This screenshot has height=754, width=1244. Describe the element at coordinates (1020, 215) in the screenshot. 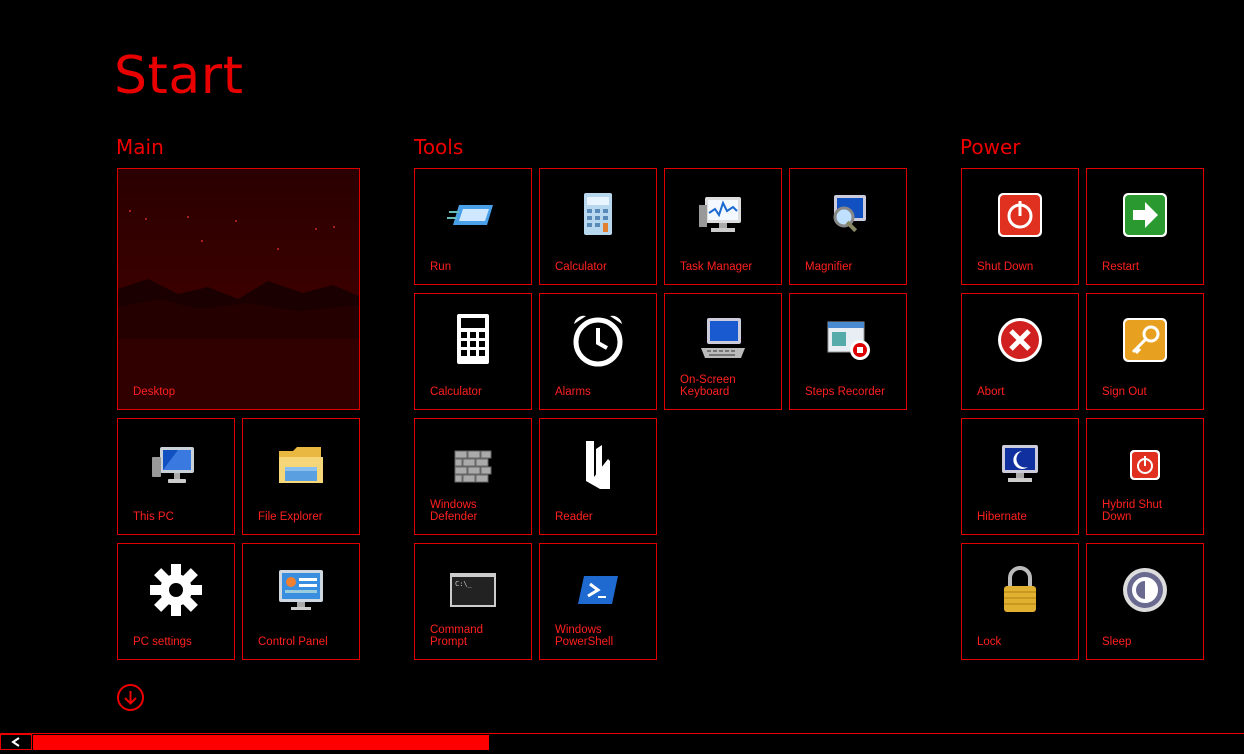

I see `power-icon` at that location.